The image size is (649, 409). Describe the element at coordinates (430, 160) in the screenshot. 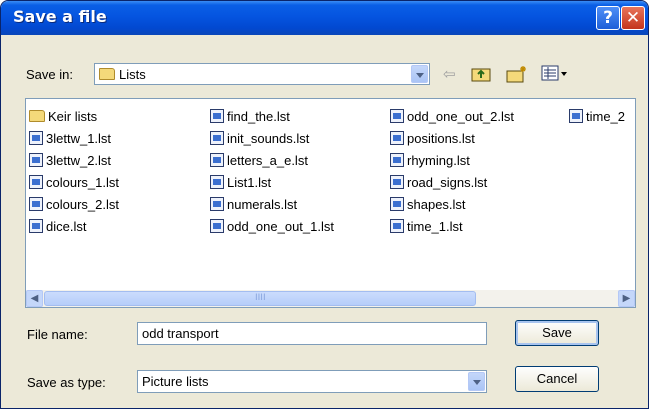

I see `list-item: rhyming.lst` at that location.